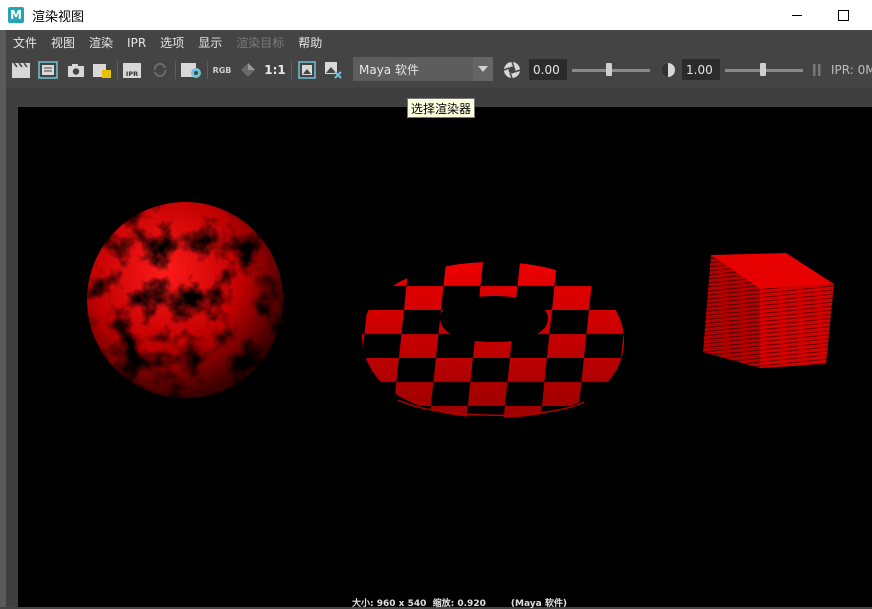  I want to click on render-region-icon, so click(48, 70).